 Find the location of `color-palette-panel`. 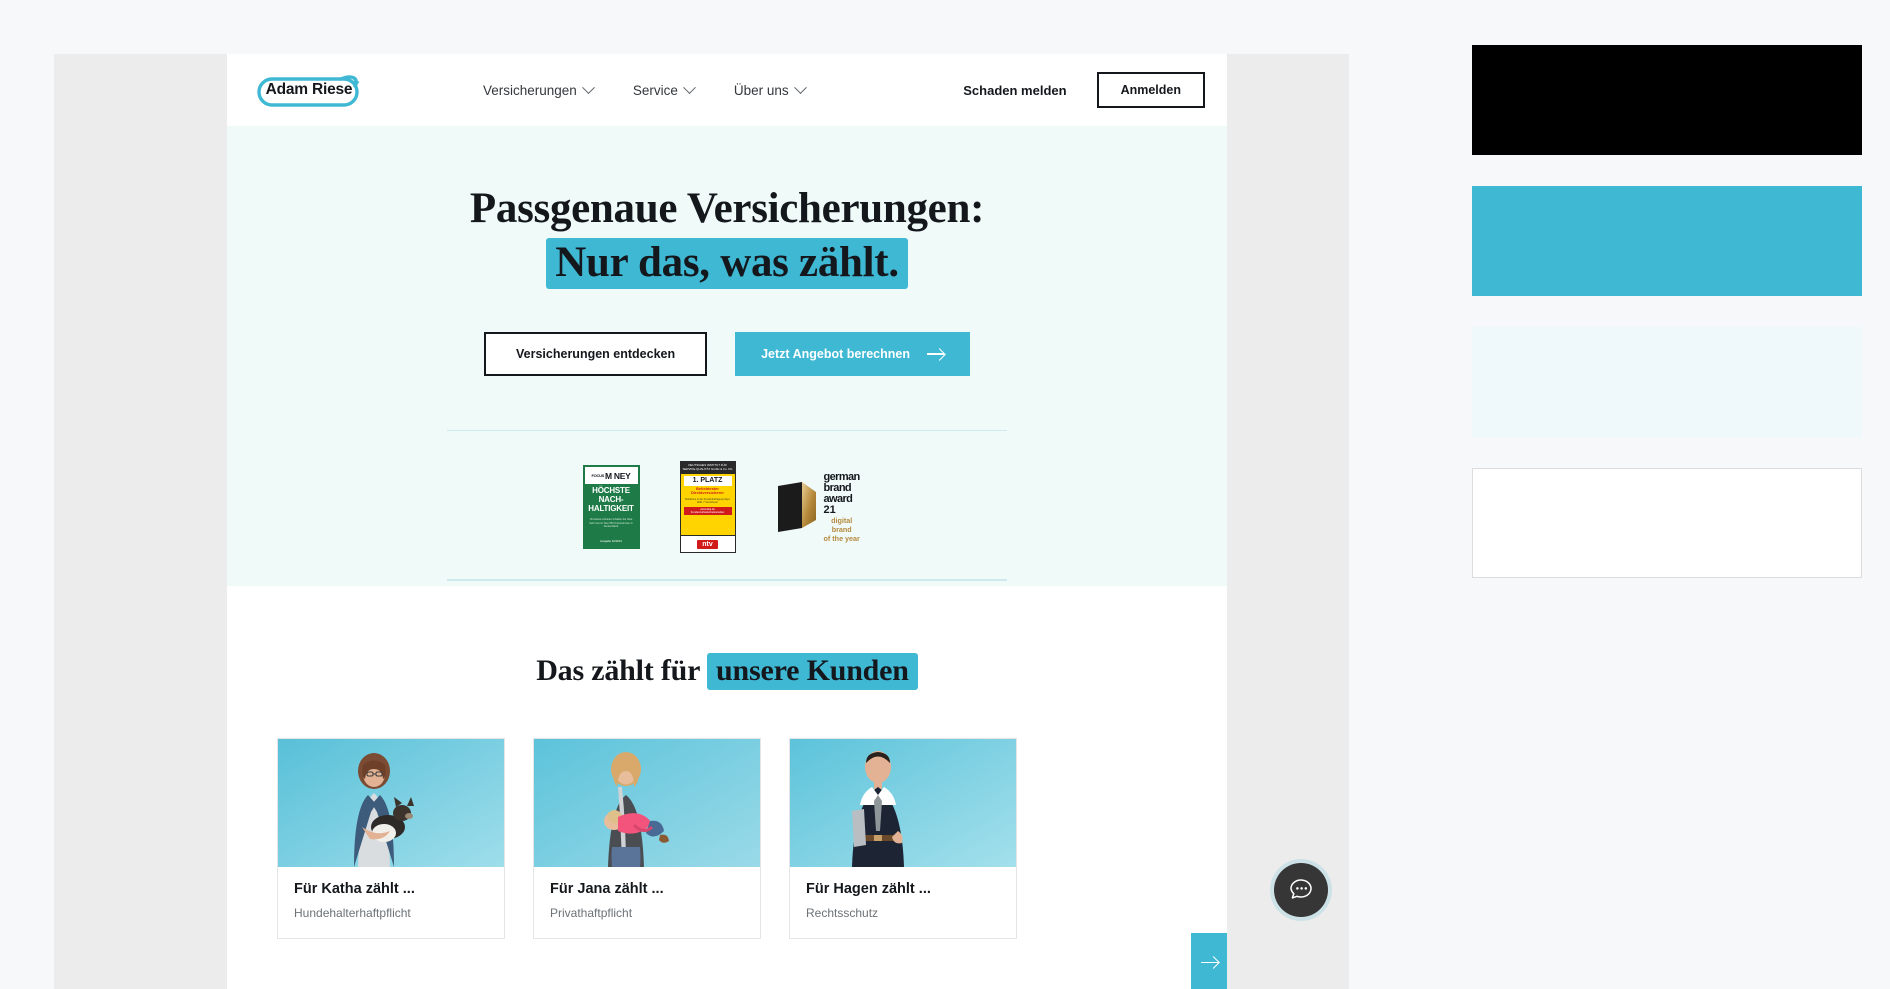

color-palette-panel is located at coordinates (1667, 327).